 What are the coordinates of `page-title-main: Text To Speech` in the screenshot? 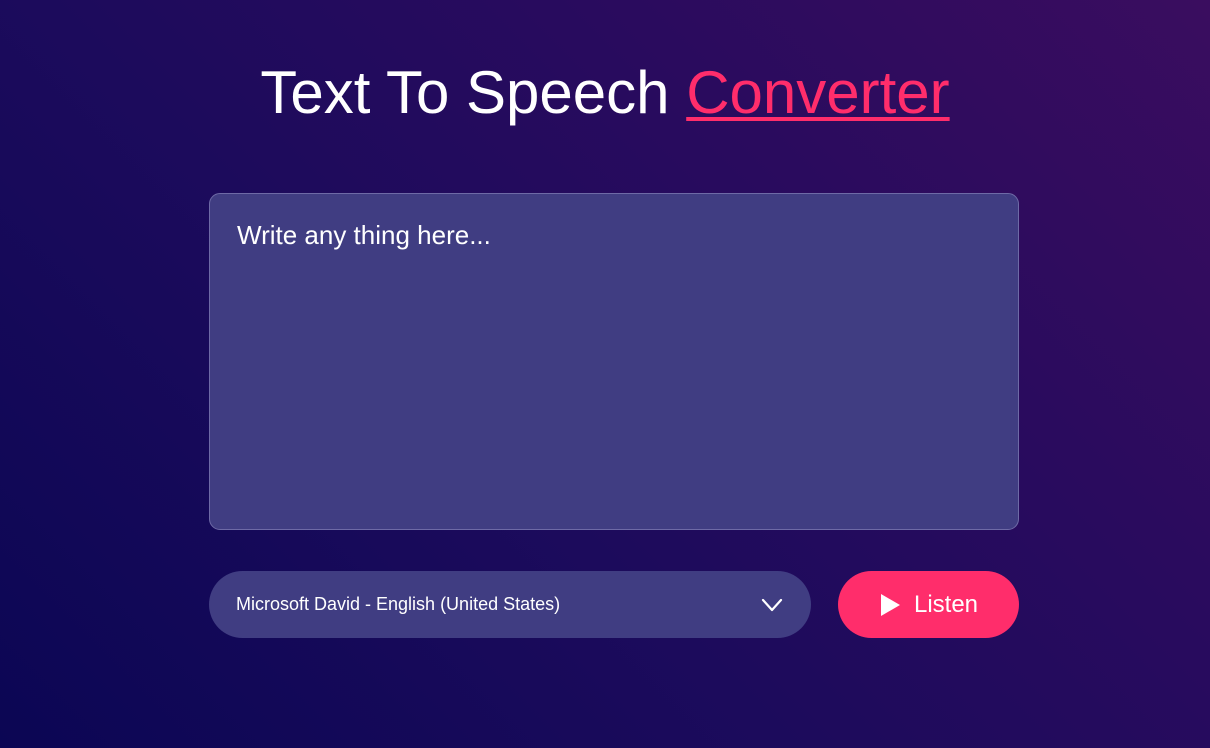 It's located at (473, 92).